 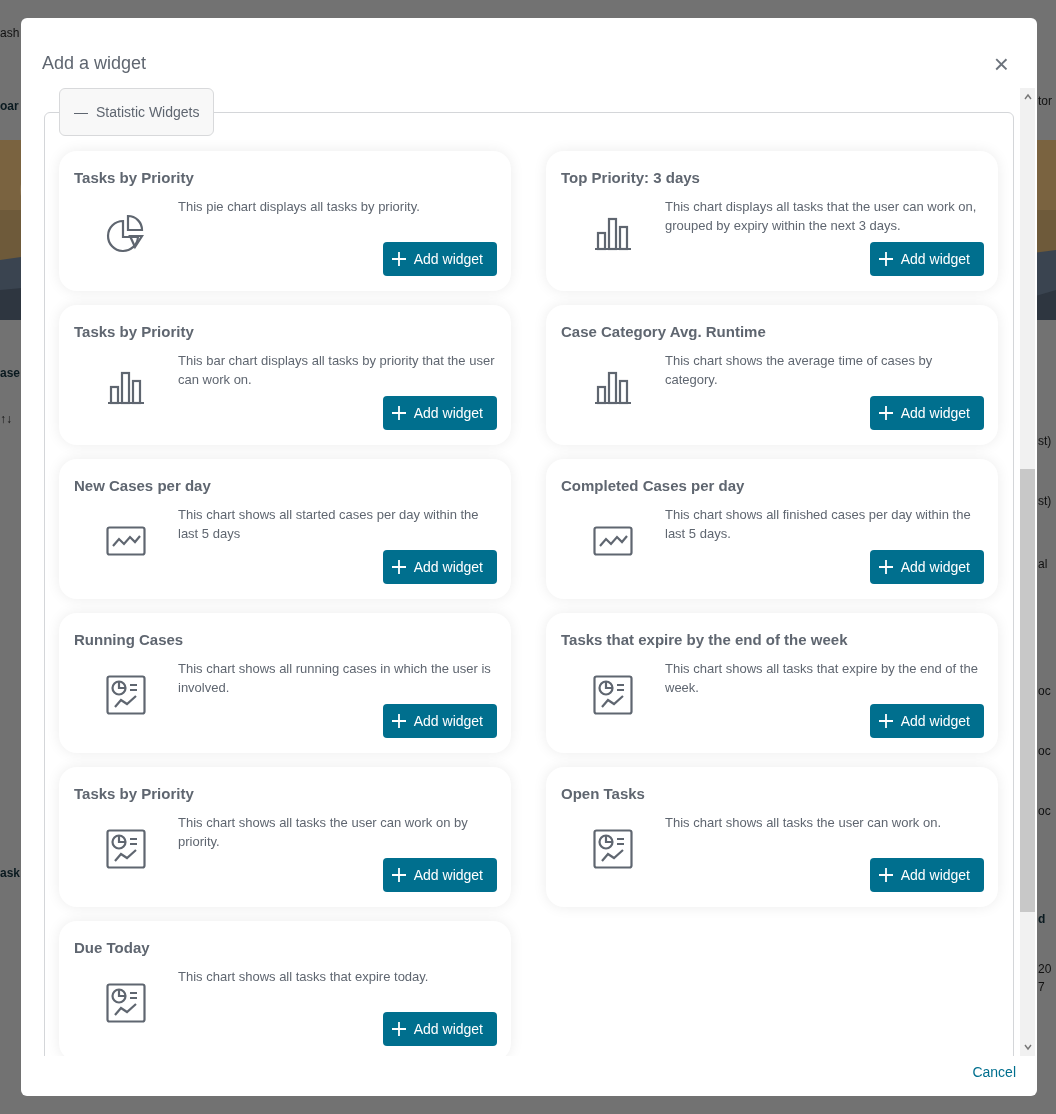 I want to click on widget-title: Running Cases, so click(x=129, y=640).